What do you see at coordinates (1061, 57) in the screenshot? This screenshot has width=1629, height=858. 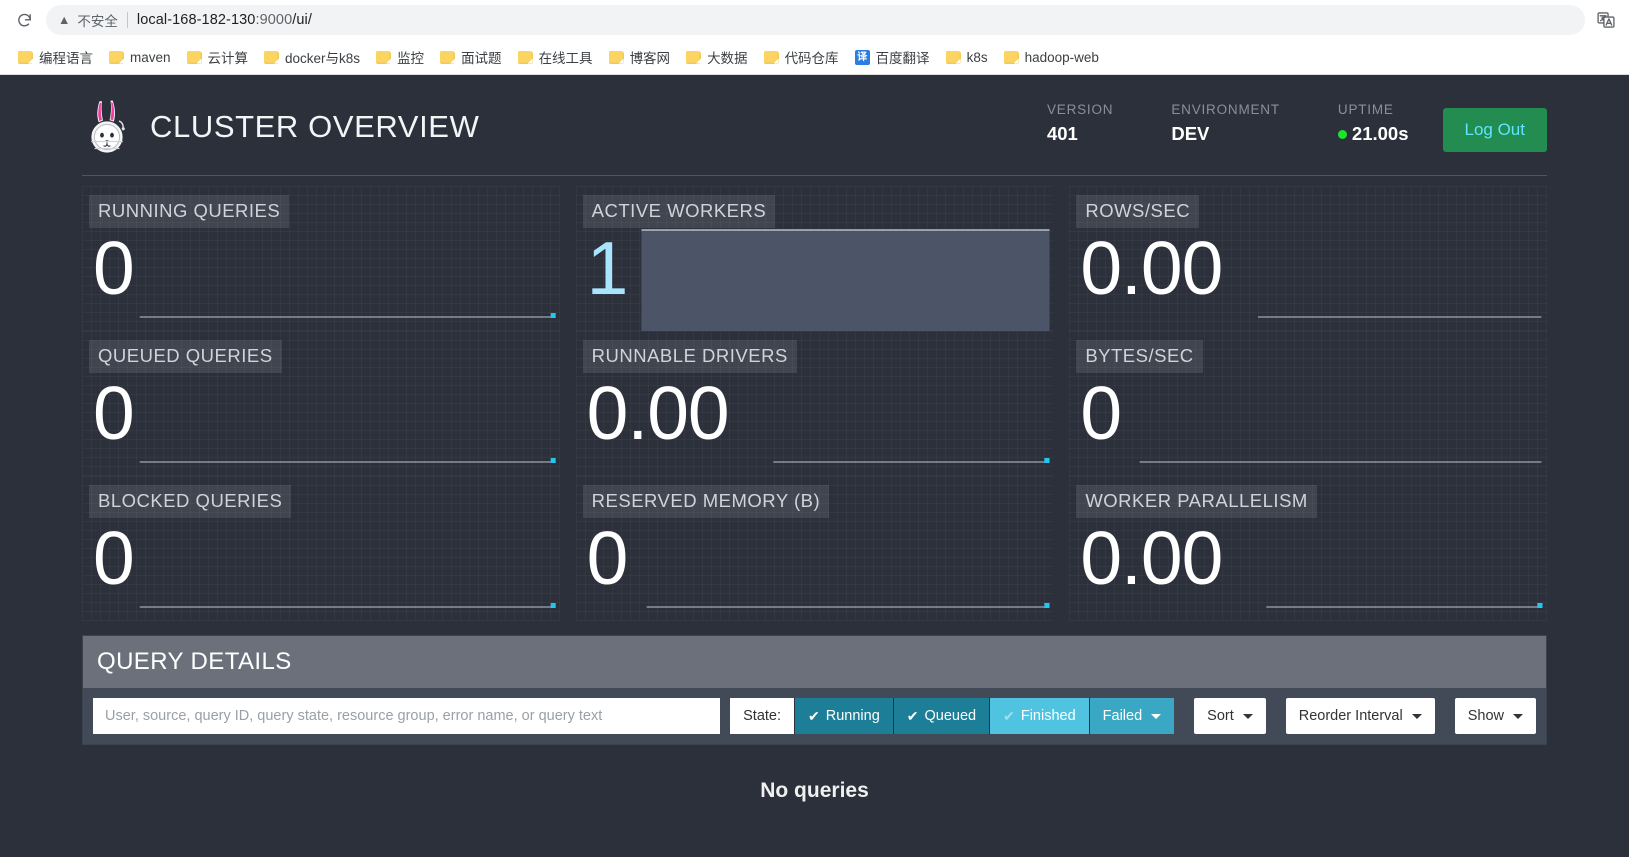 I see `bookmark-label: hadoop-web` at bounding box center [1061, 57].